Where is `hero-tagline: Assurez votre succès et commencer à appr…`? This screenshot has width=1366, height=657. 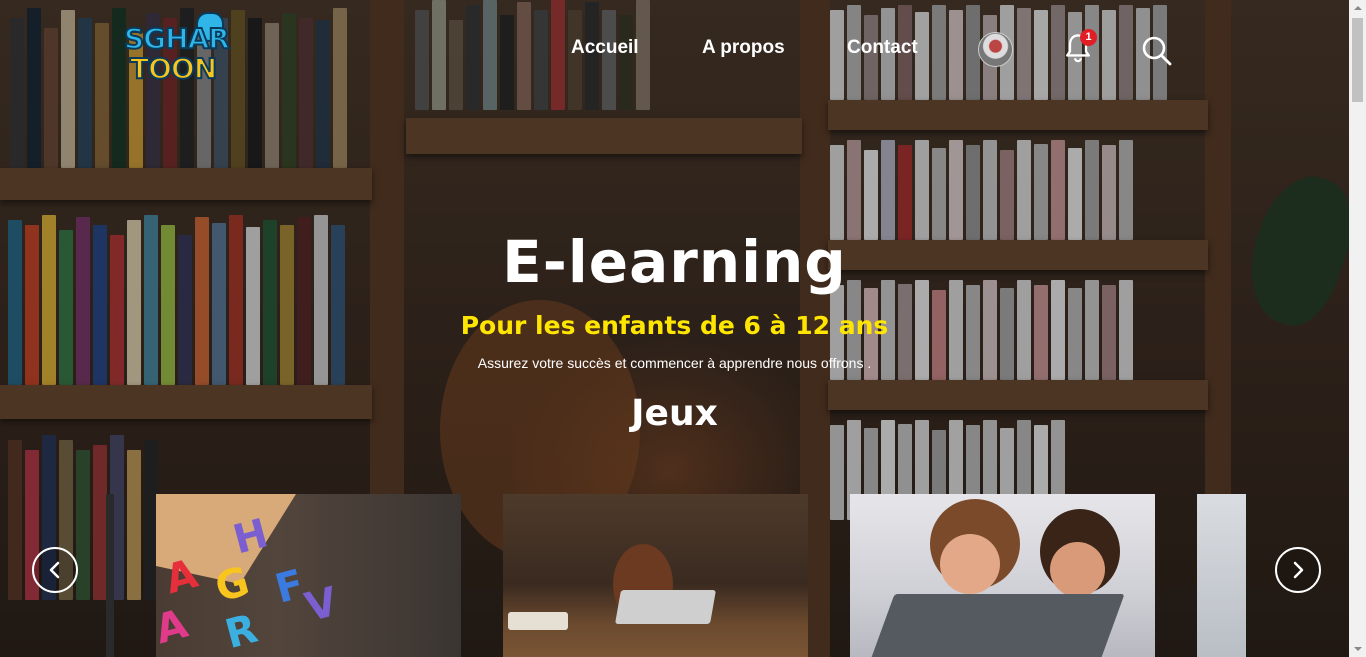 hero-tagline: Assurez votre succès et commencer à appr… is located at coordinates (674, 363).